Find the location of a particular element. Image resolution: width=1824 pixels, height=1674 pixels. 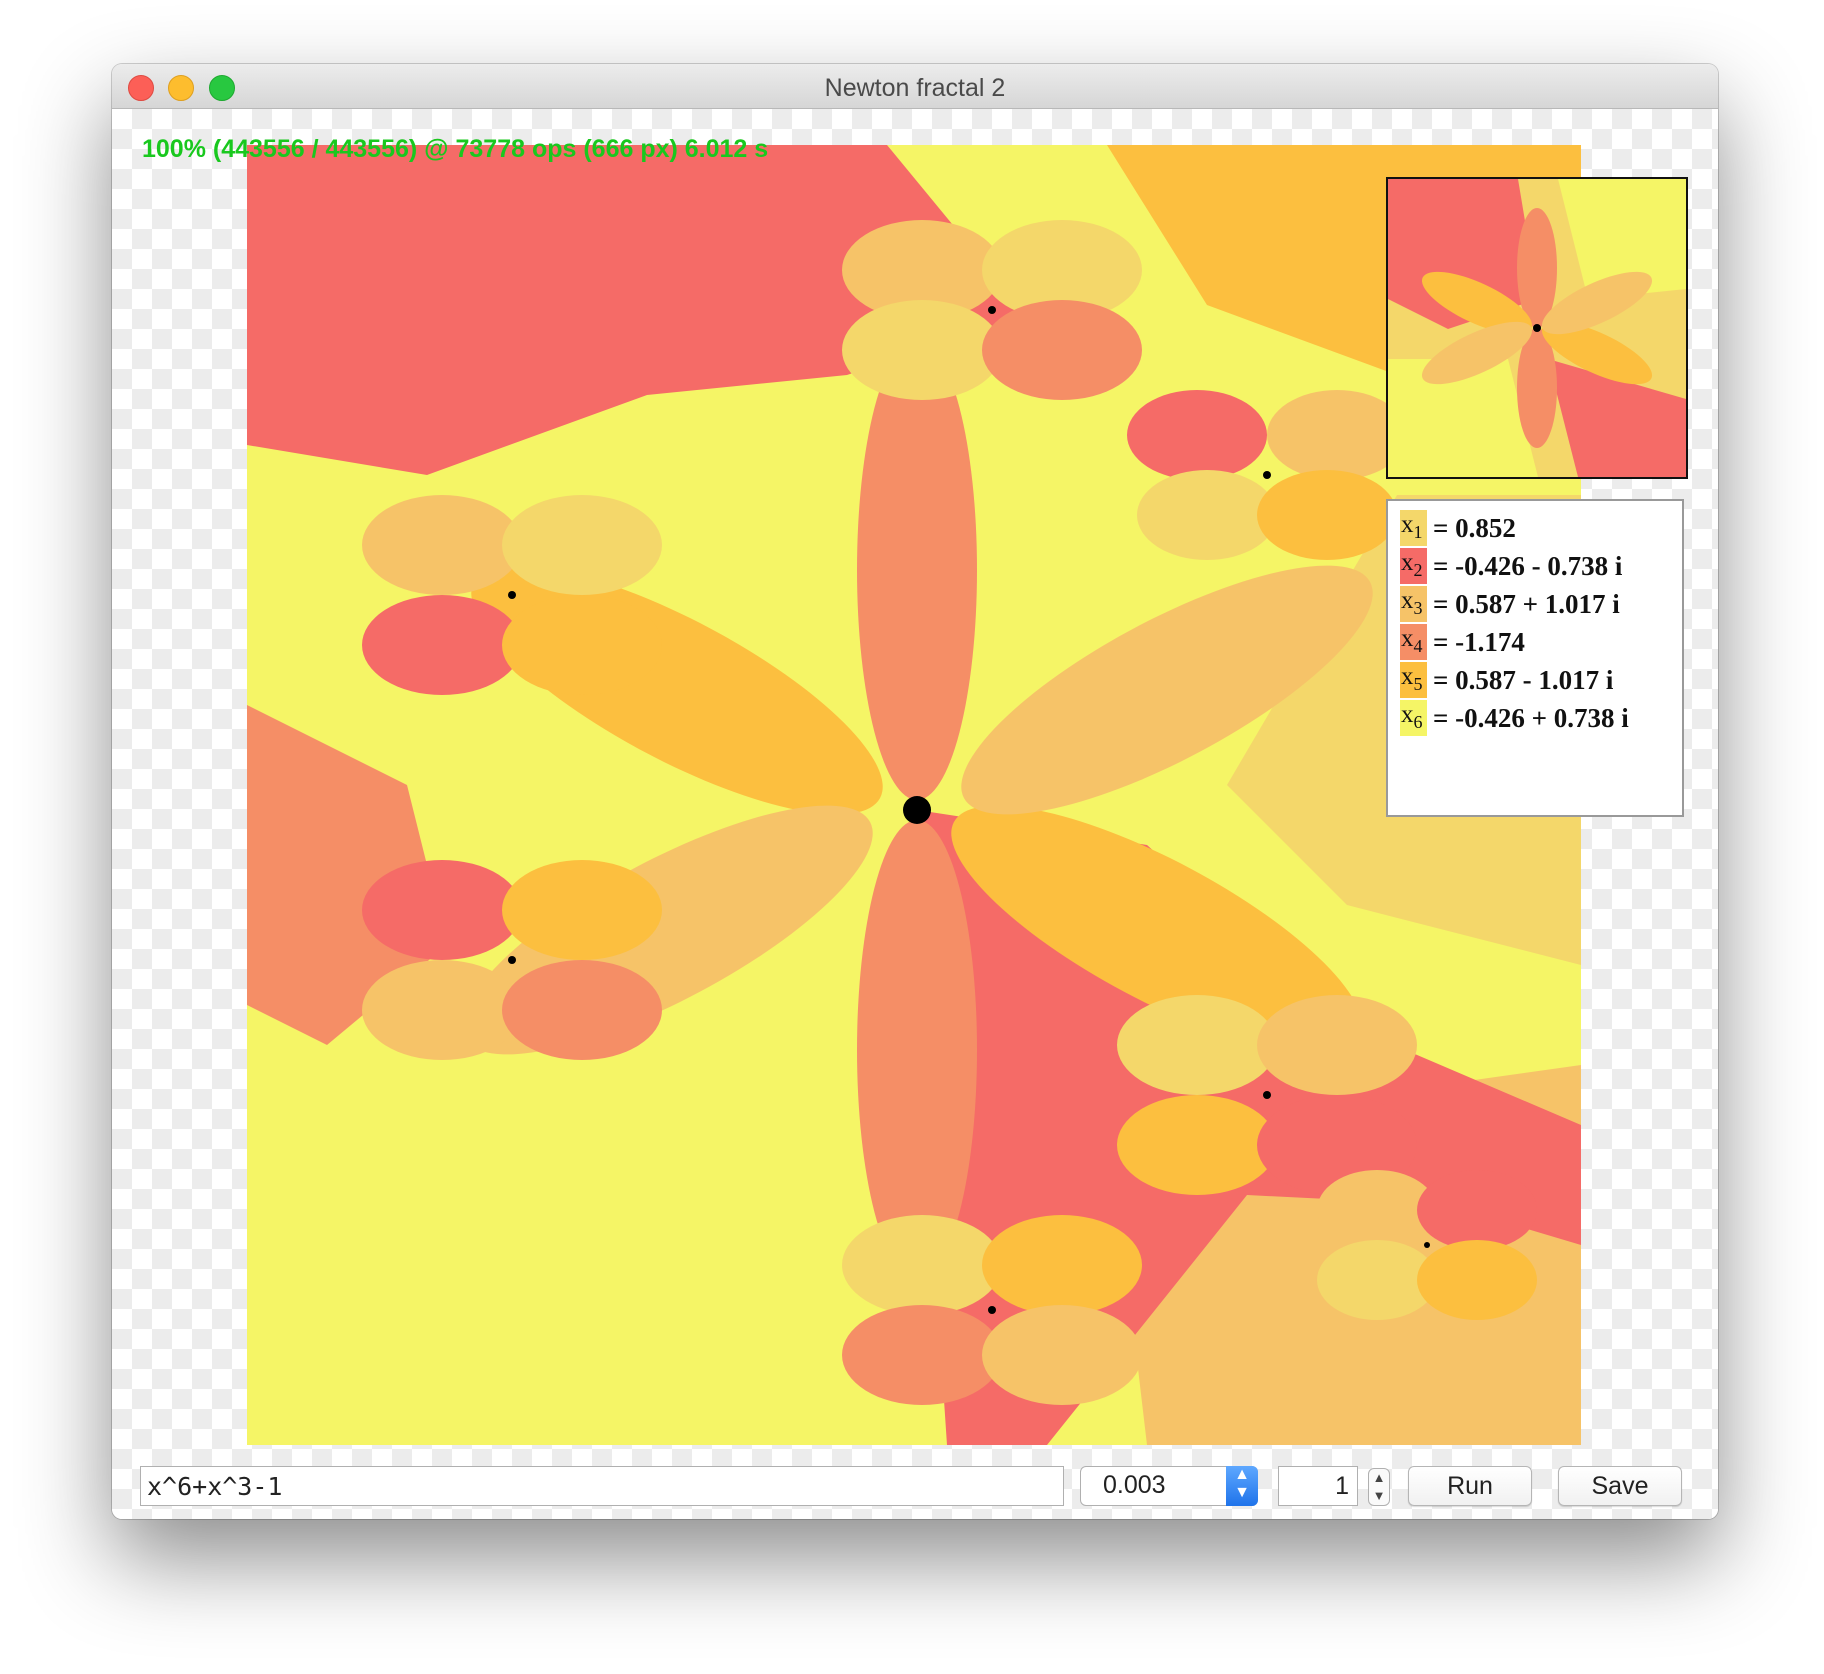

root-row: x5 = 0.587 - 1.017 i is located at coordinates (1541, 680).